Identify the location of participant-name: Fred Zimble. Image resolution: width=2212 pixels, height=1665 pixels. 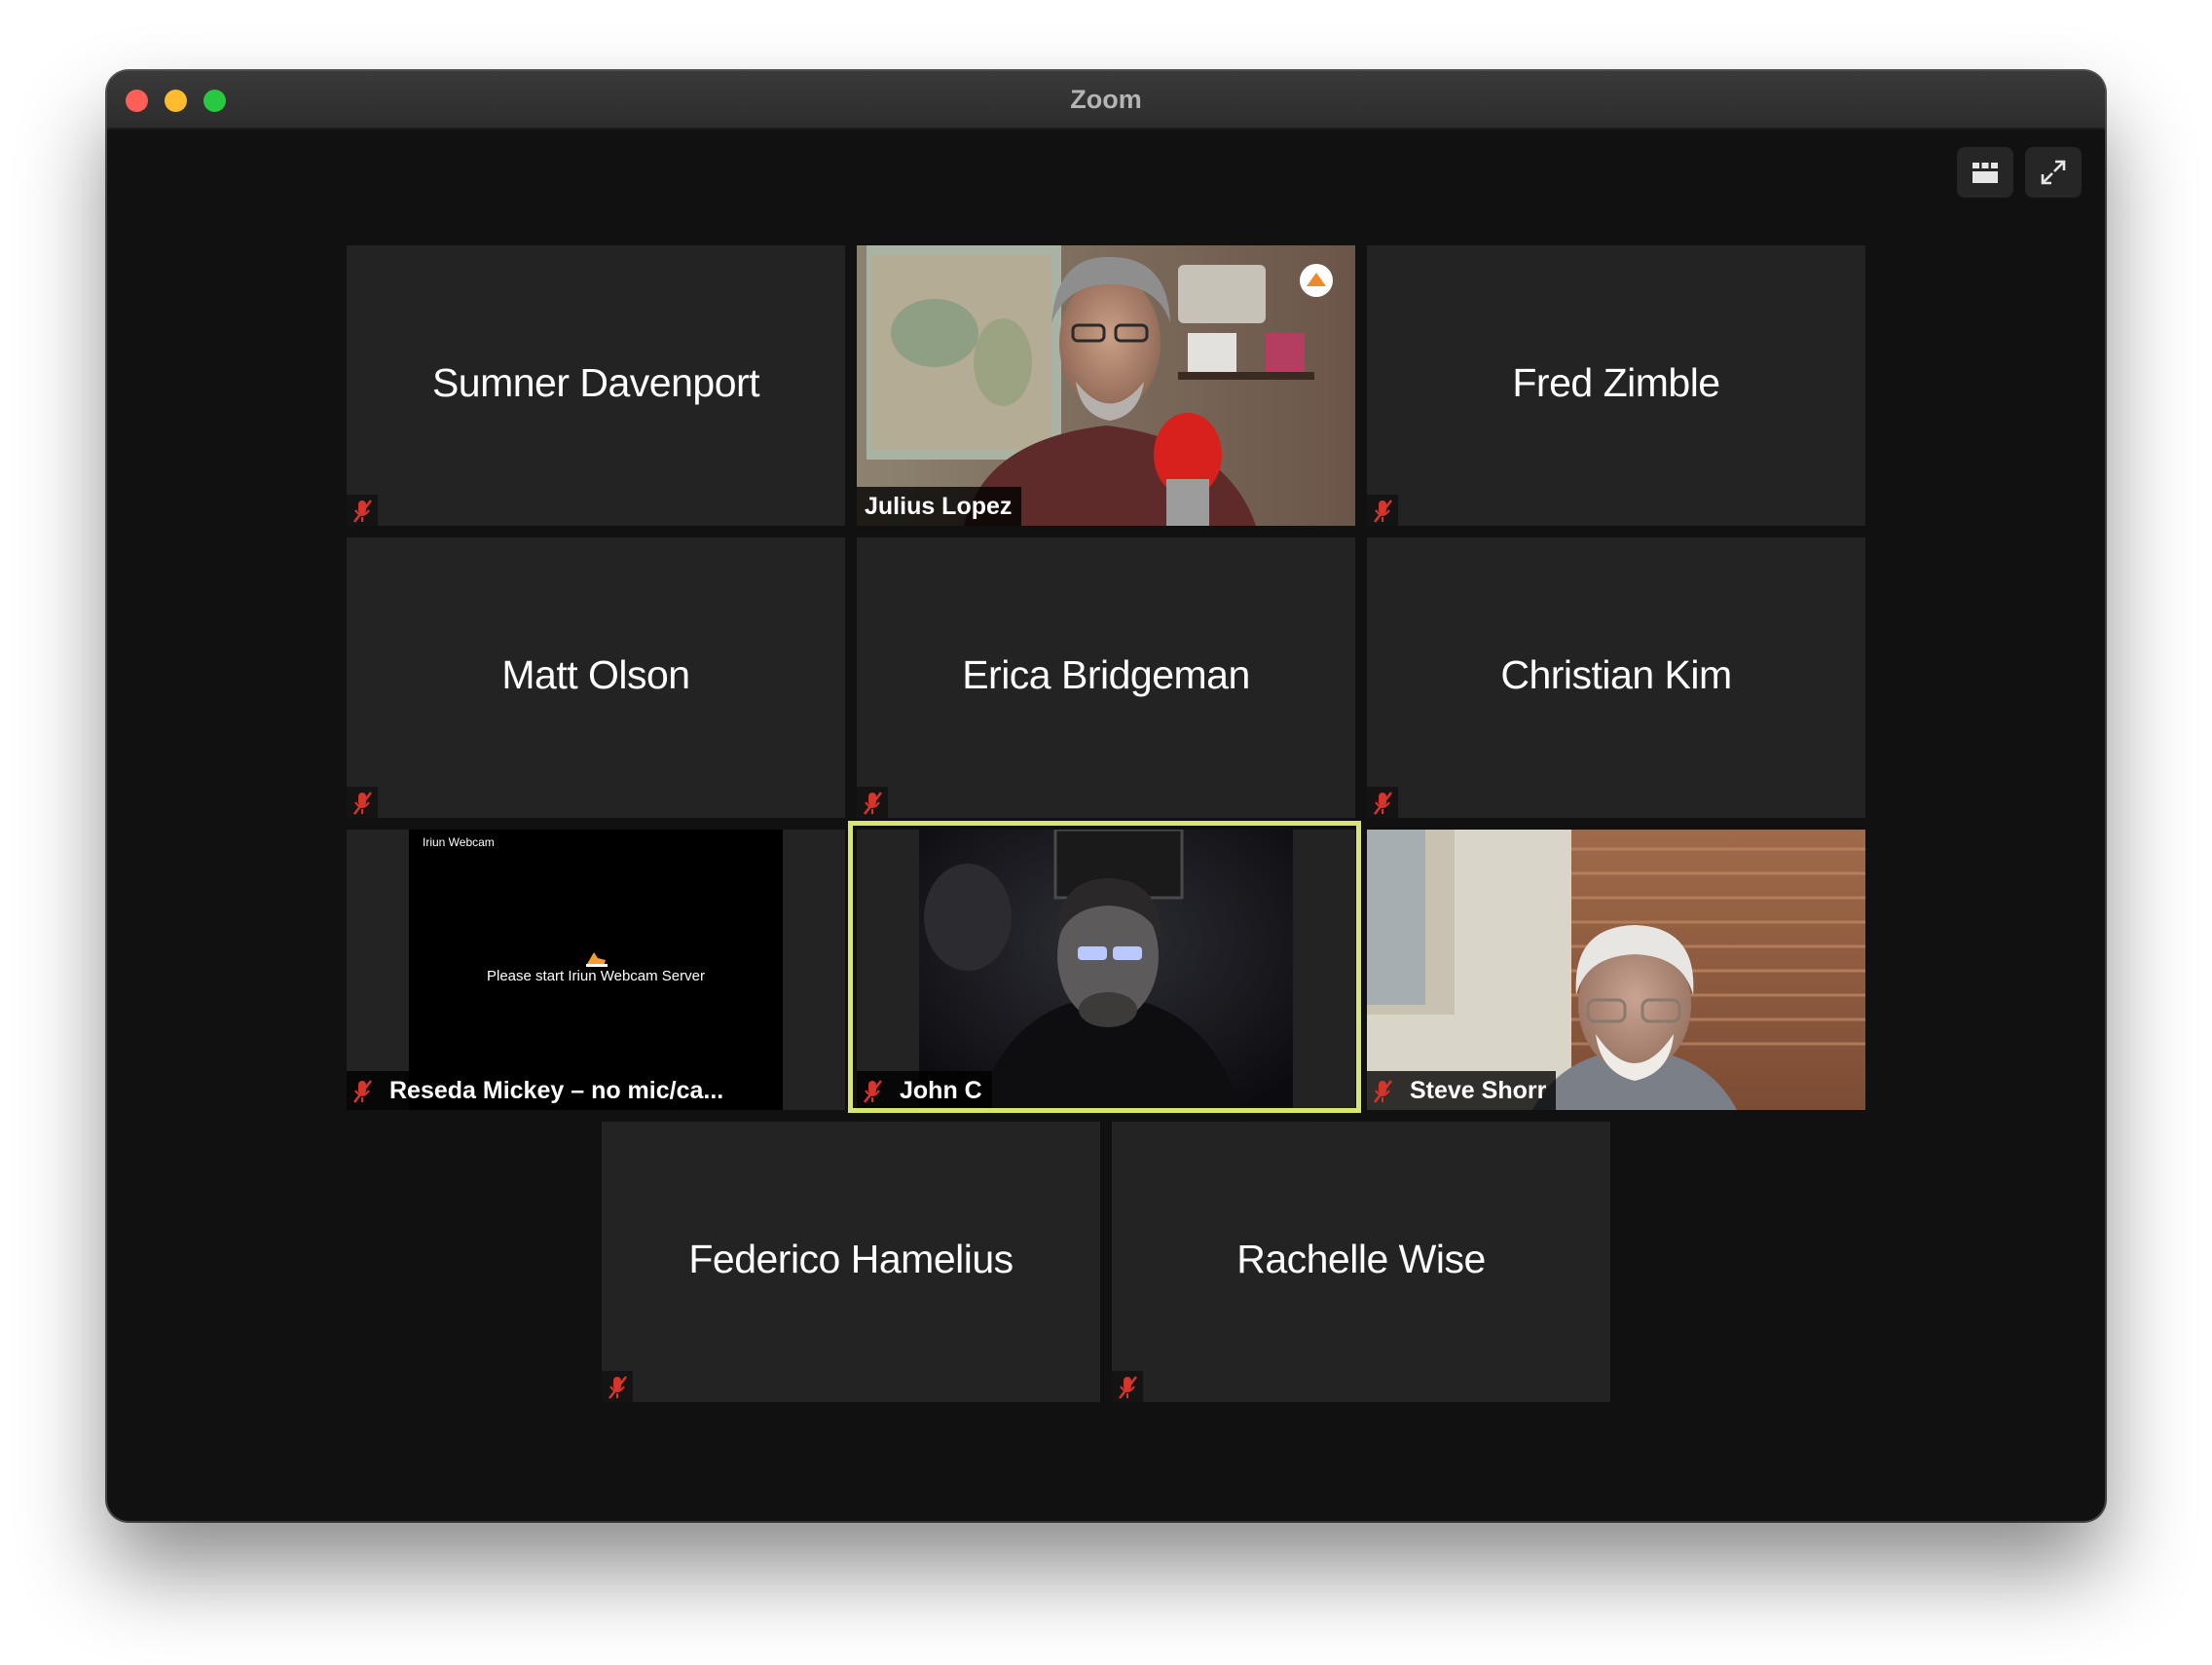
(1616, 382).